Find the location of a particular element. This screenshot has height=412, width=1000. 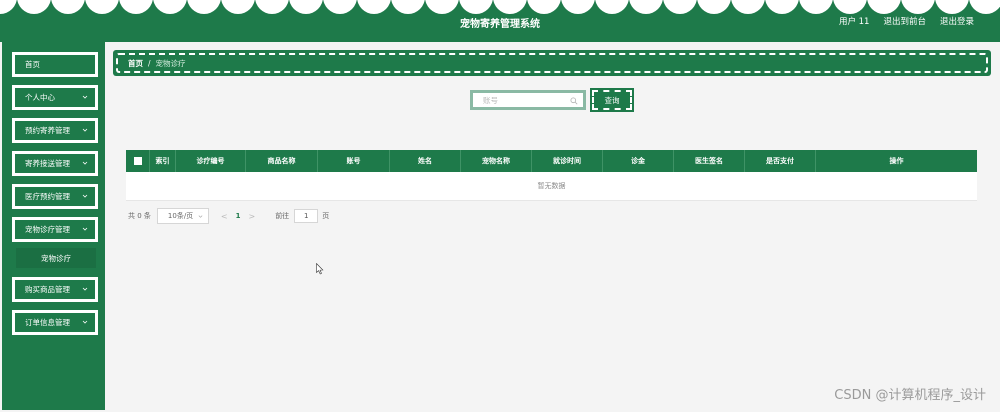

sidebar-item-boarding-transfer: 寄养接送管理 is located at coordinates (55, 163).